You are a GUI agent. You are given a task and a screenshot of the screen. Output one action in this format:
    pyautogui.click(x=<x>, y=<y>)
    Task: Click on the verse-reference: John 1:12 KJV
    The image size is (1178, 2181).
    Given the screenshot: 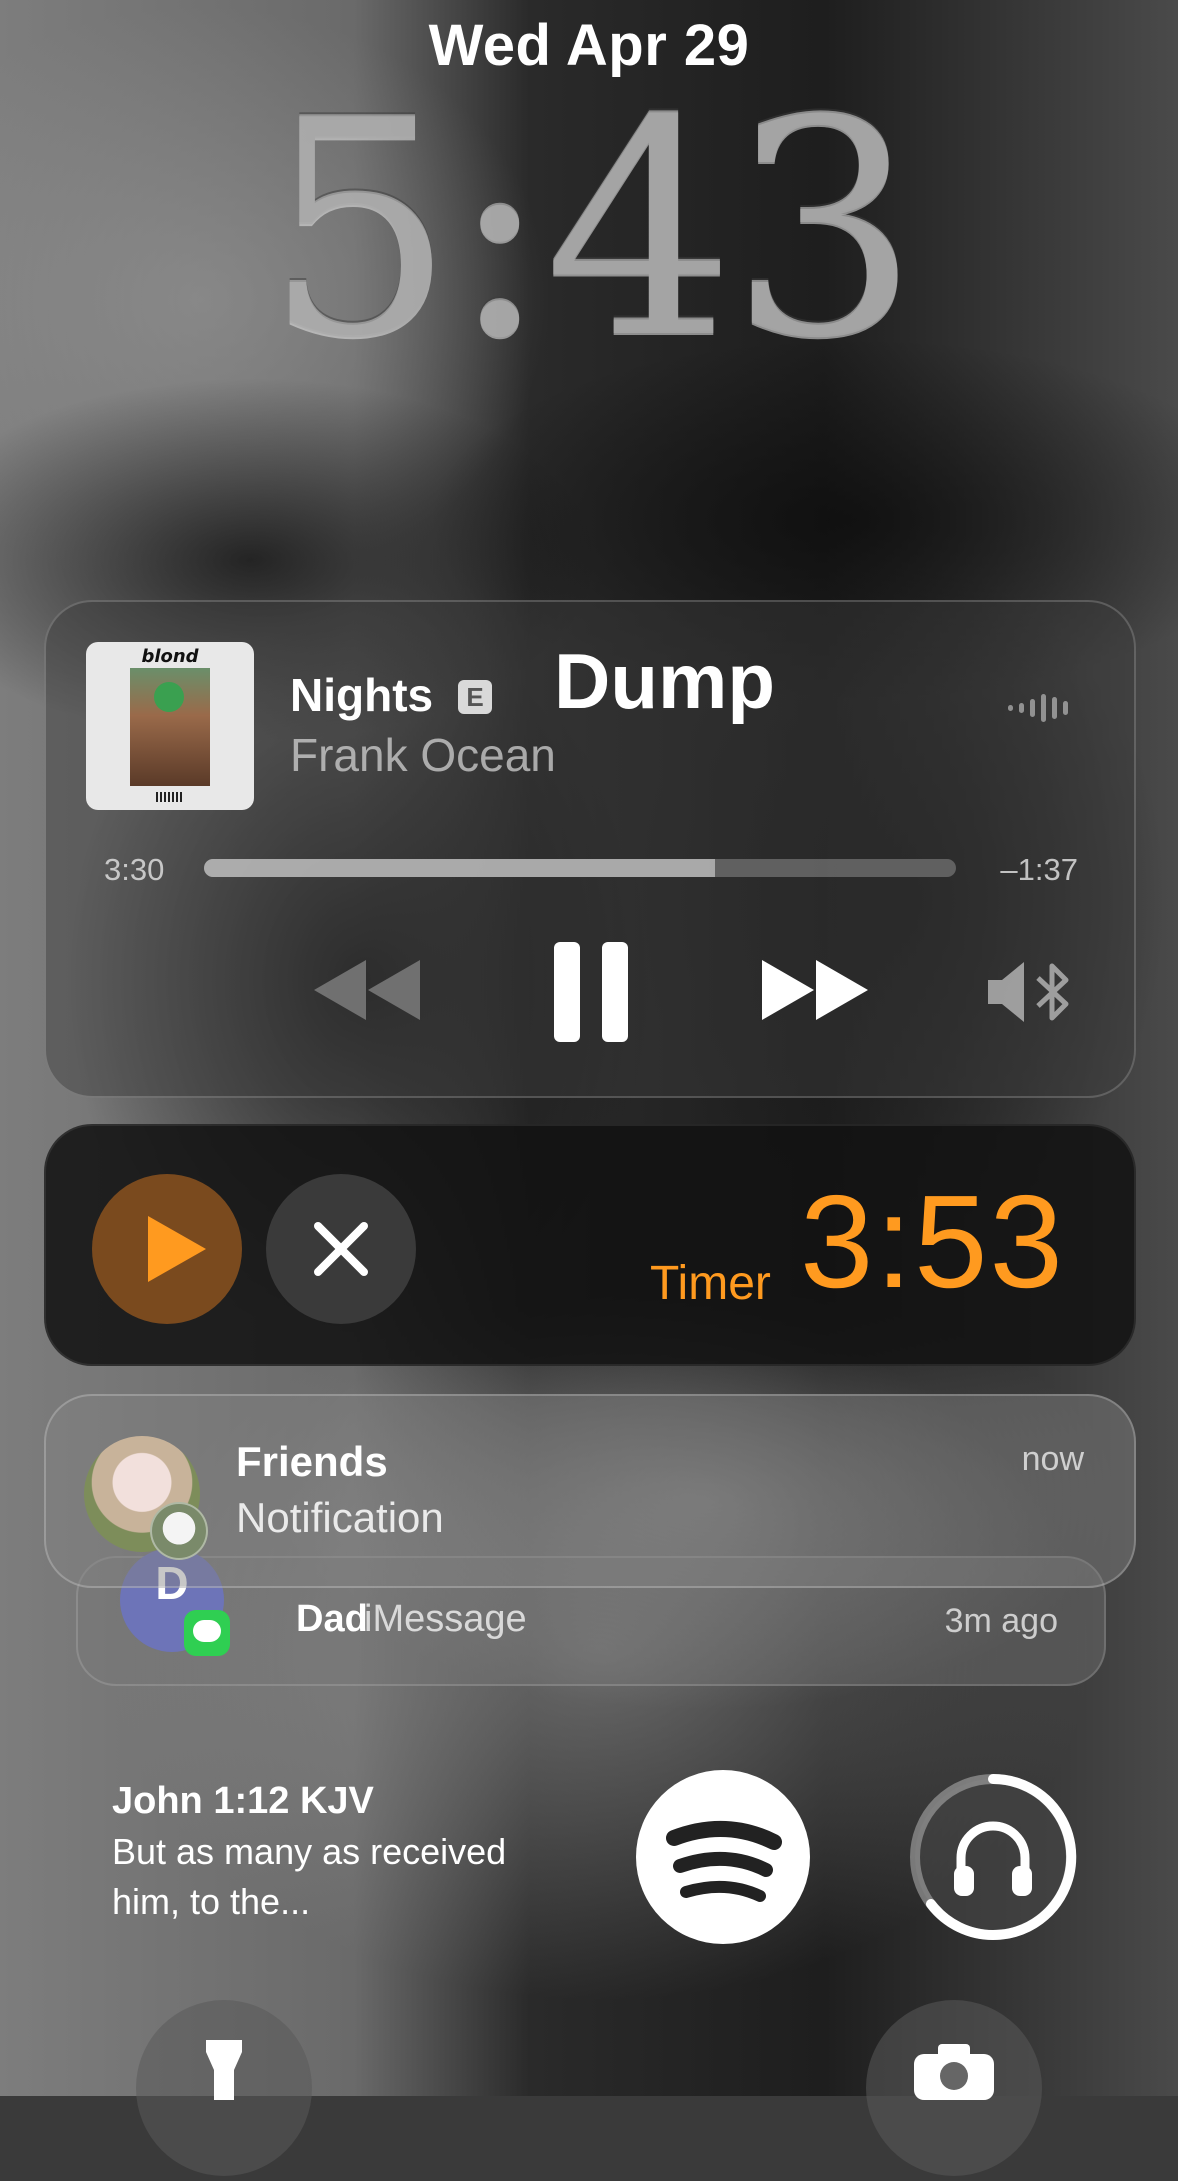 What is the action you would take?
    pyautogui.click(x=243, y=1801)
    